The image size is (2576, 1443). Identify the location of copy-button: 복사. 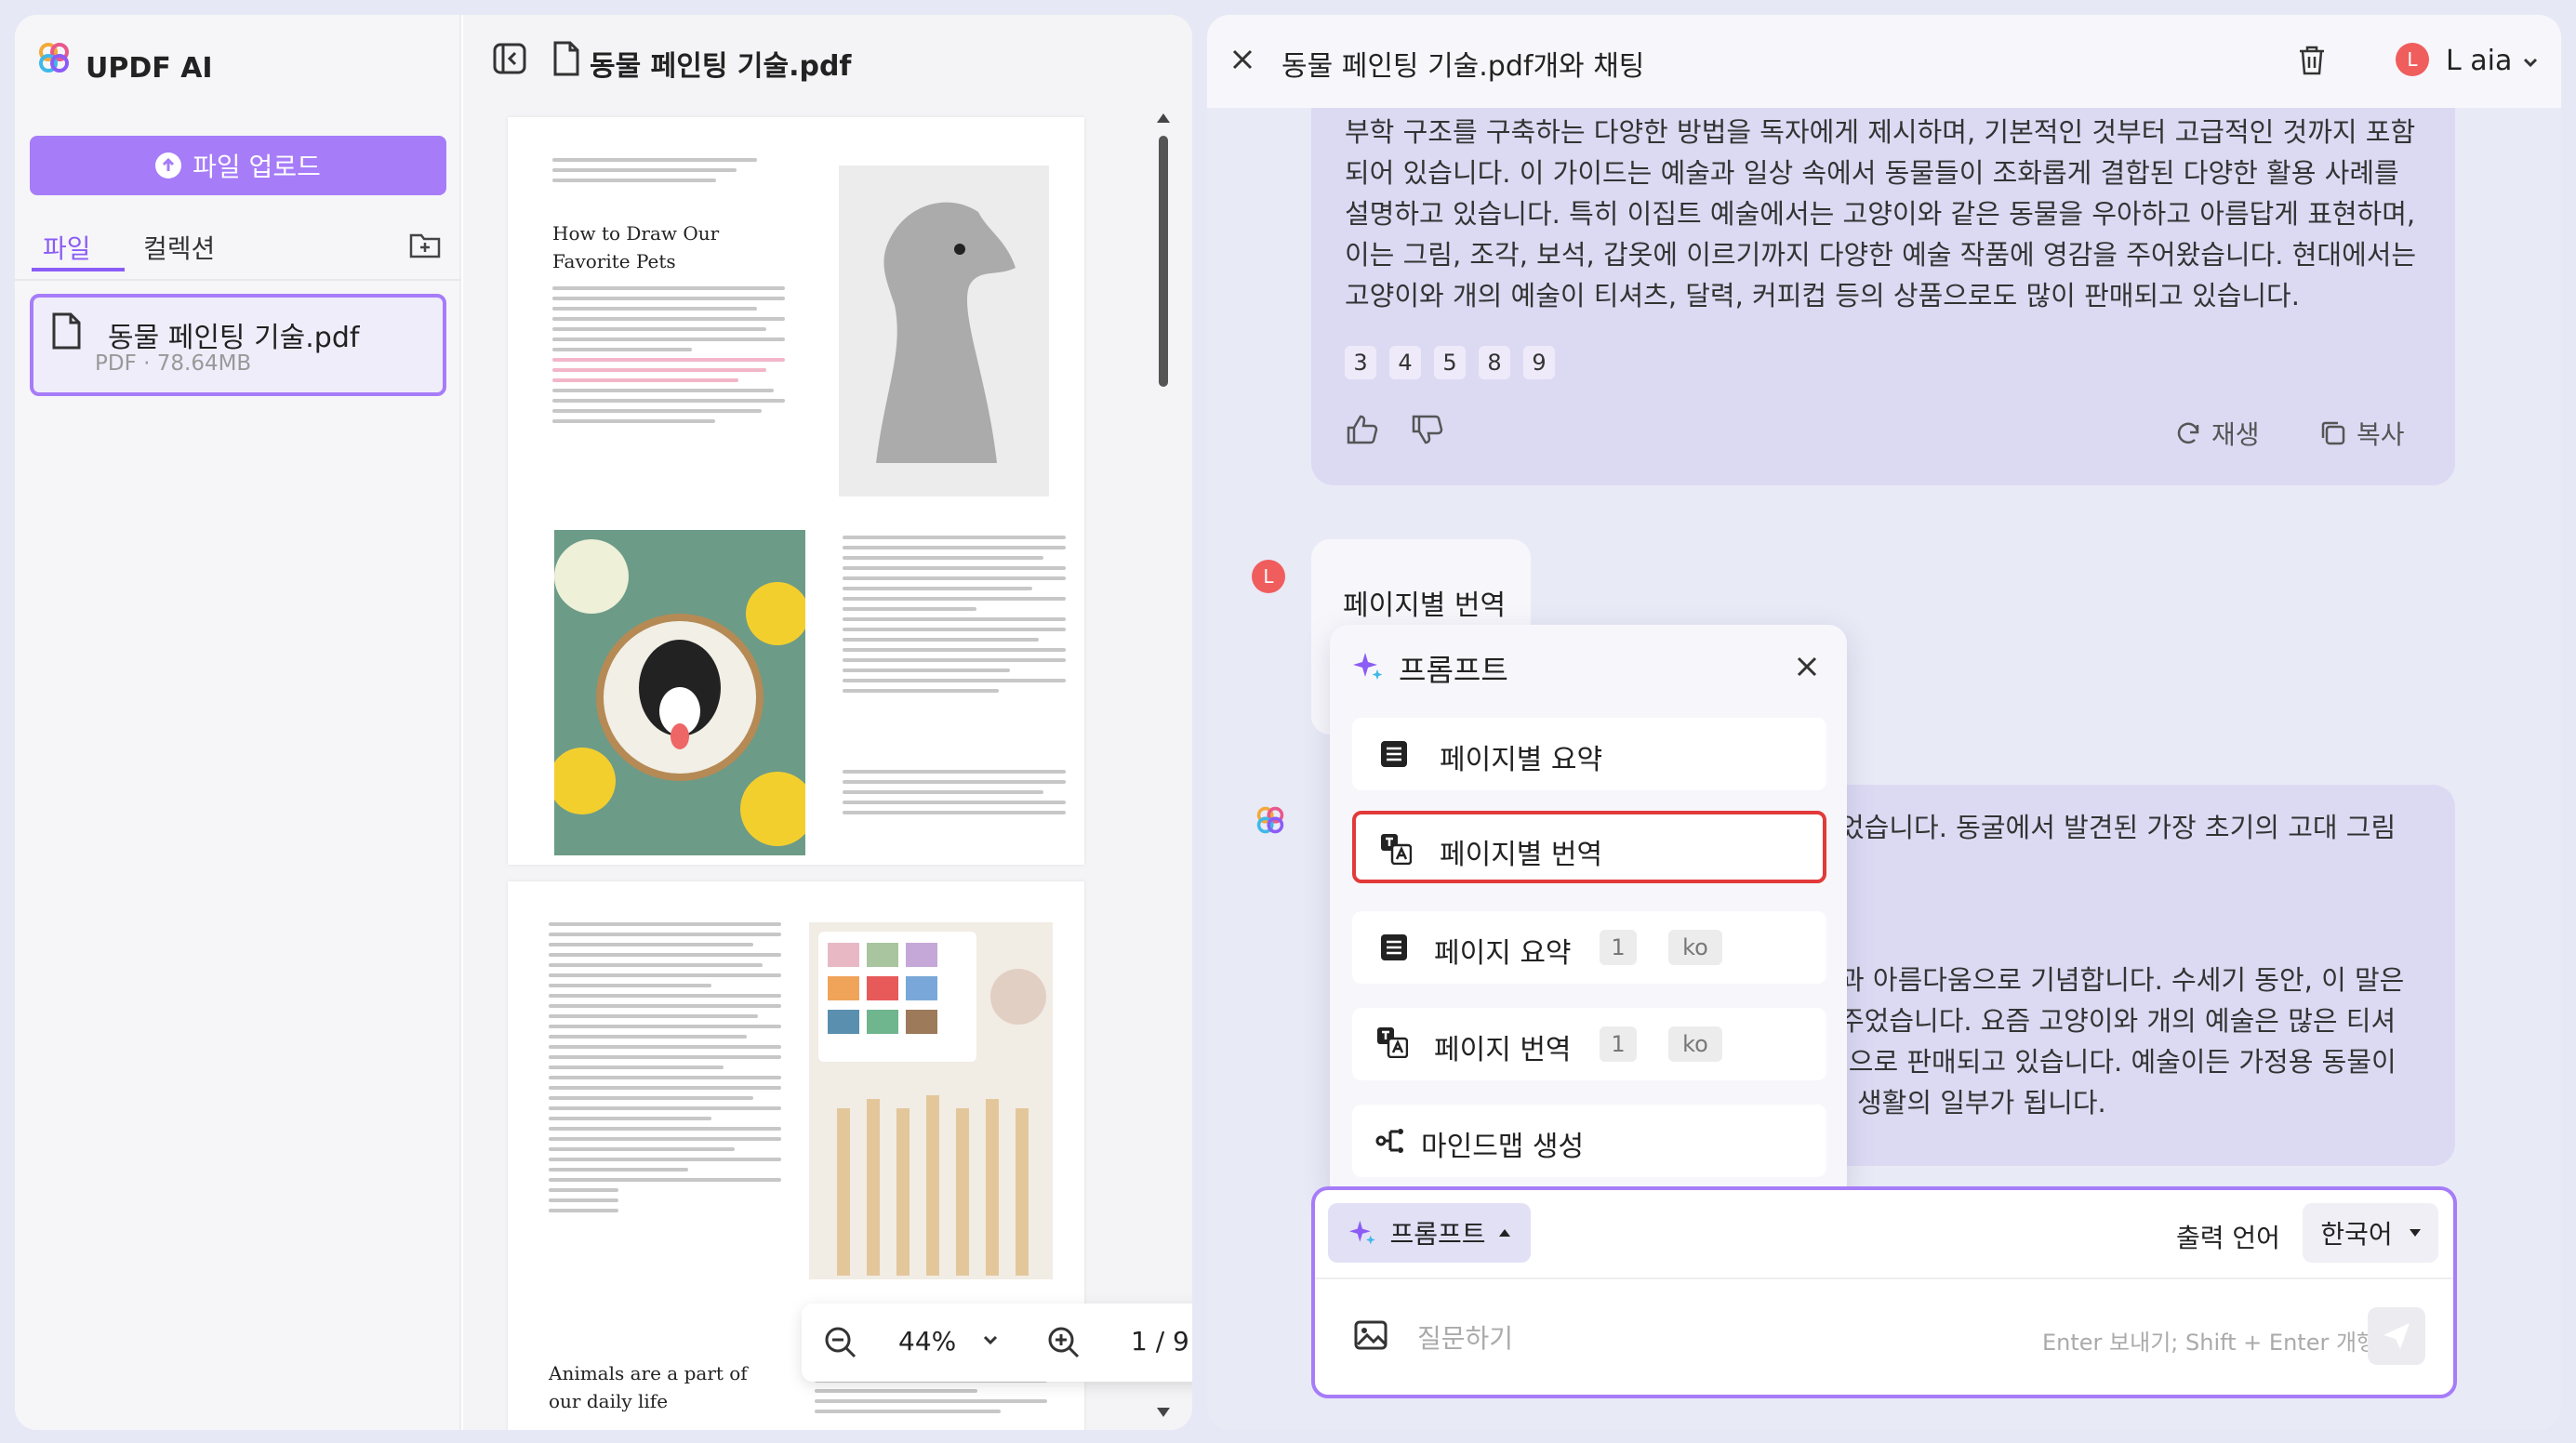
(2362, 433).